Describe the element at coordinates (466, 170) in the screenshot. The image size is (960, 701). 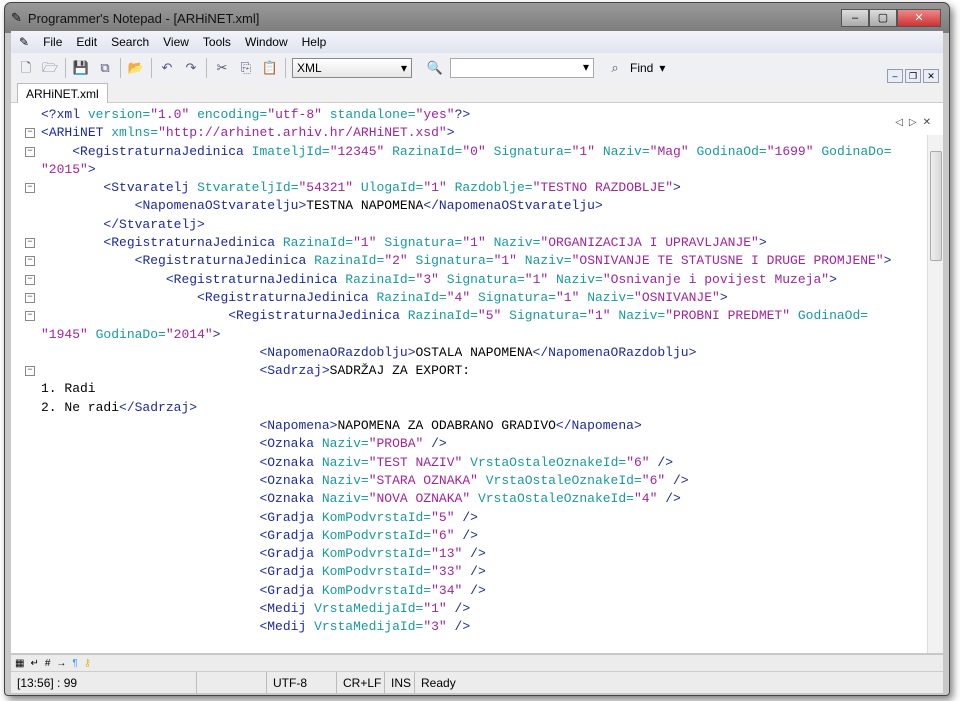
I see `code-line: "2015">` at that location.